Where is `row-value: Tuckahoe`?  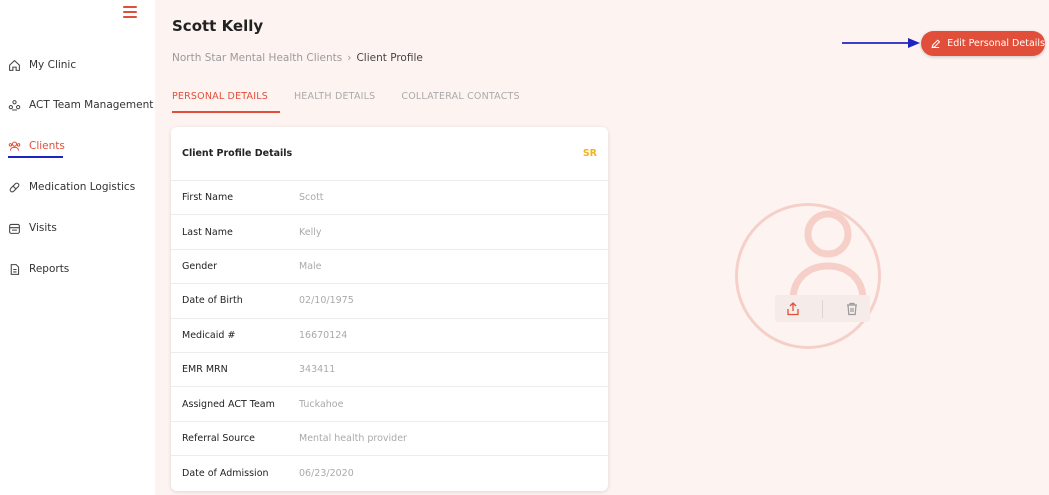 row-value: Tuckahoe is located at coordinates (321, 404).